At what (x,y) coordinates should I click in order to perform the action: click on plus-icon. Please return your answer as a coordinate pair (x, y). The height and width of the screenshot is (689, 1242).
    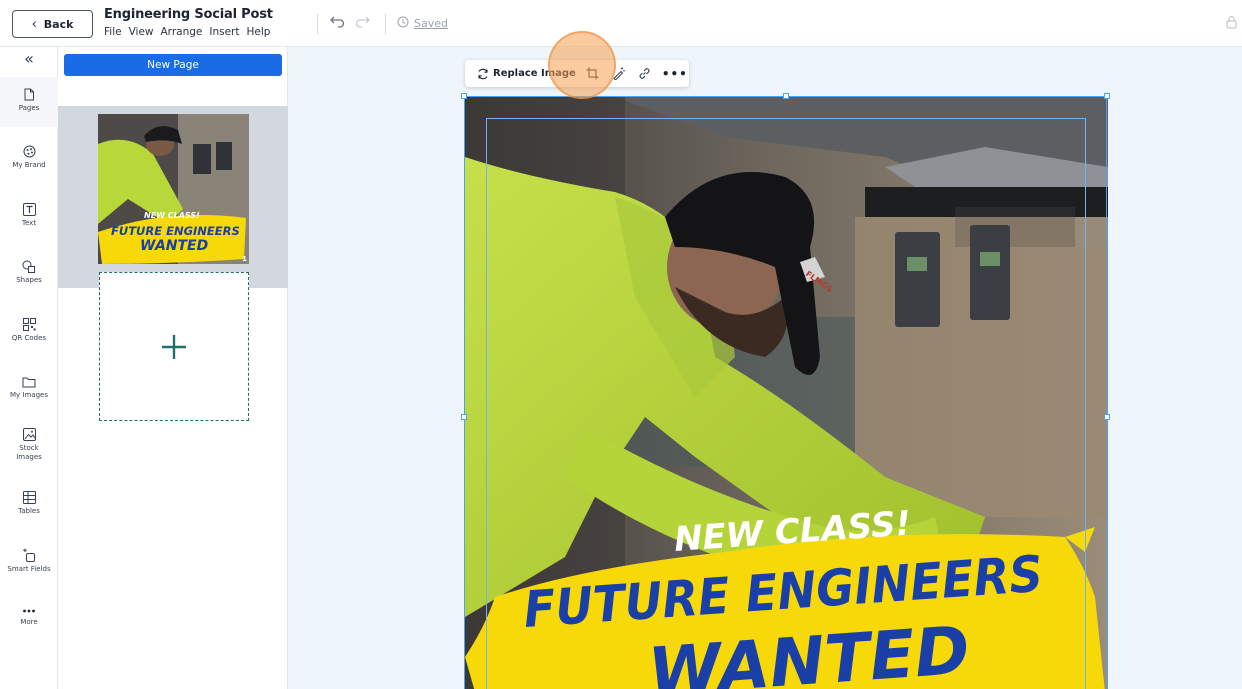
    Looking at the image, I should click on (174, 346).